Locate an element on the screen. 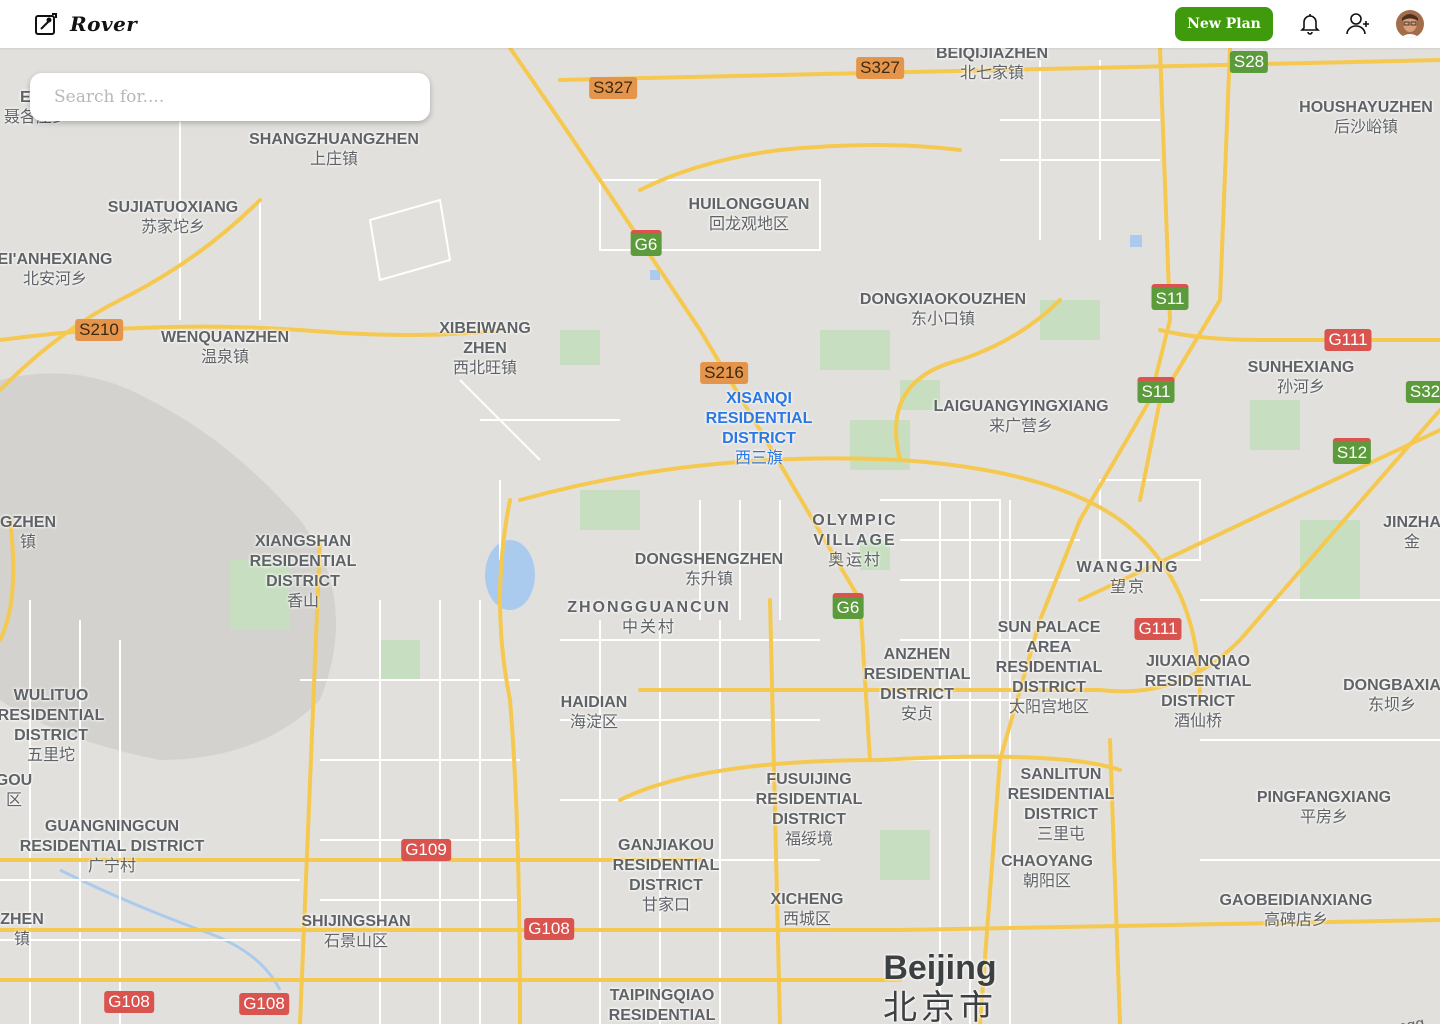 This screenshot has width=1440, height=1024. highway-shield: G109 is located at coordinates (426, 850).